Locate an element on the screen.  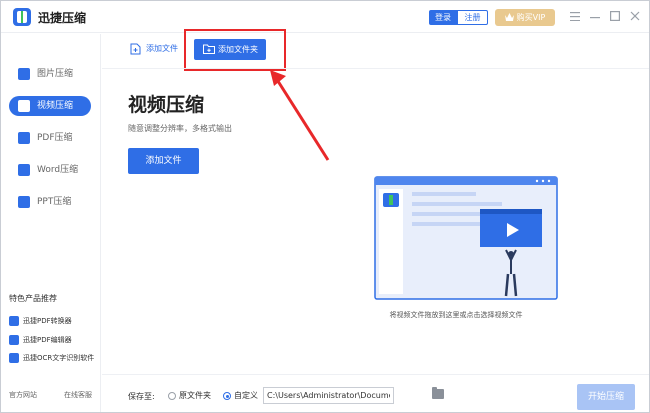
radio-original-folder-label: 原文件夹 is located at coordinates (195, 395).